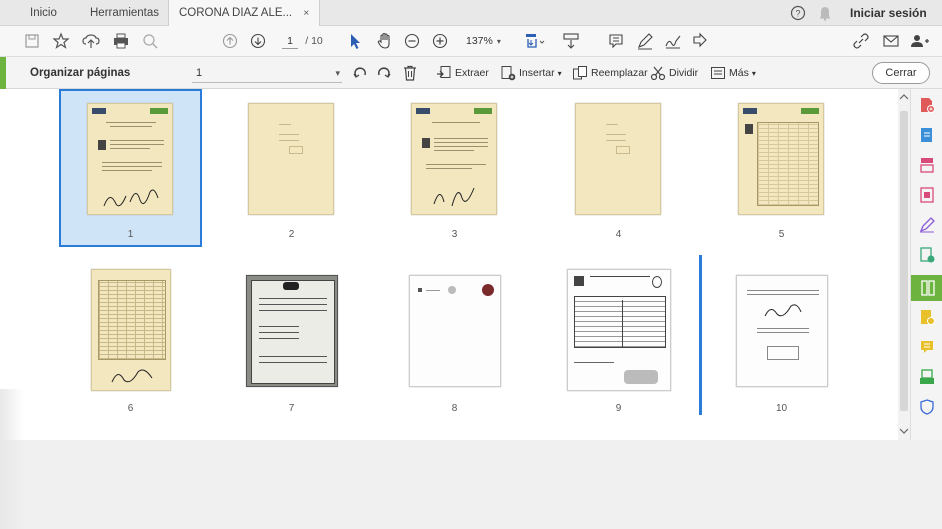 The height and width of the screenshot is (529, 942). I want to click on comment-icon, so click(616, 41).